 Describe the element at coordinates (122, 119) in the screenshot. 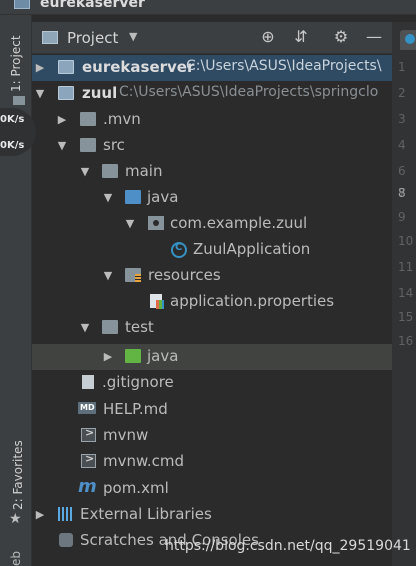

I see `tree-item-label: .mvn` at that location.